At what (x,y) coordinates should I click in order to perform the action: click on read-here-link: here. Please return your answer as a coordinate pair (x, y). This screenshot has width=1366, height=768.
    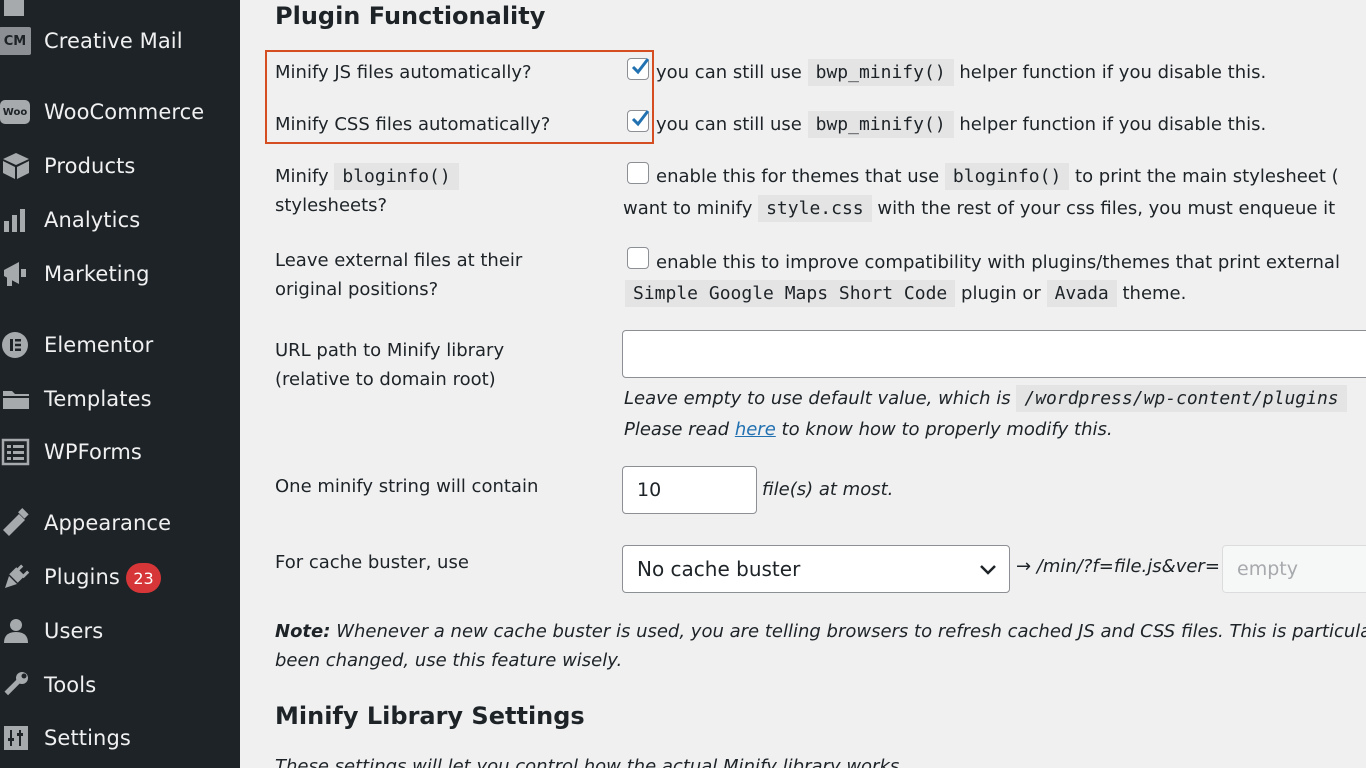
    Looking at the image, I should click on (755, 429).